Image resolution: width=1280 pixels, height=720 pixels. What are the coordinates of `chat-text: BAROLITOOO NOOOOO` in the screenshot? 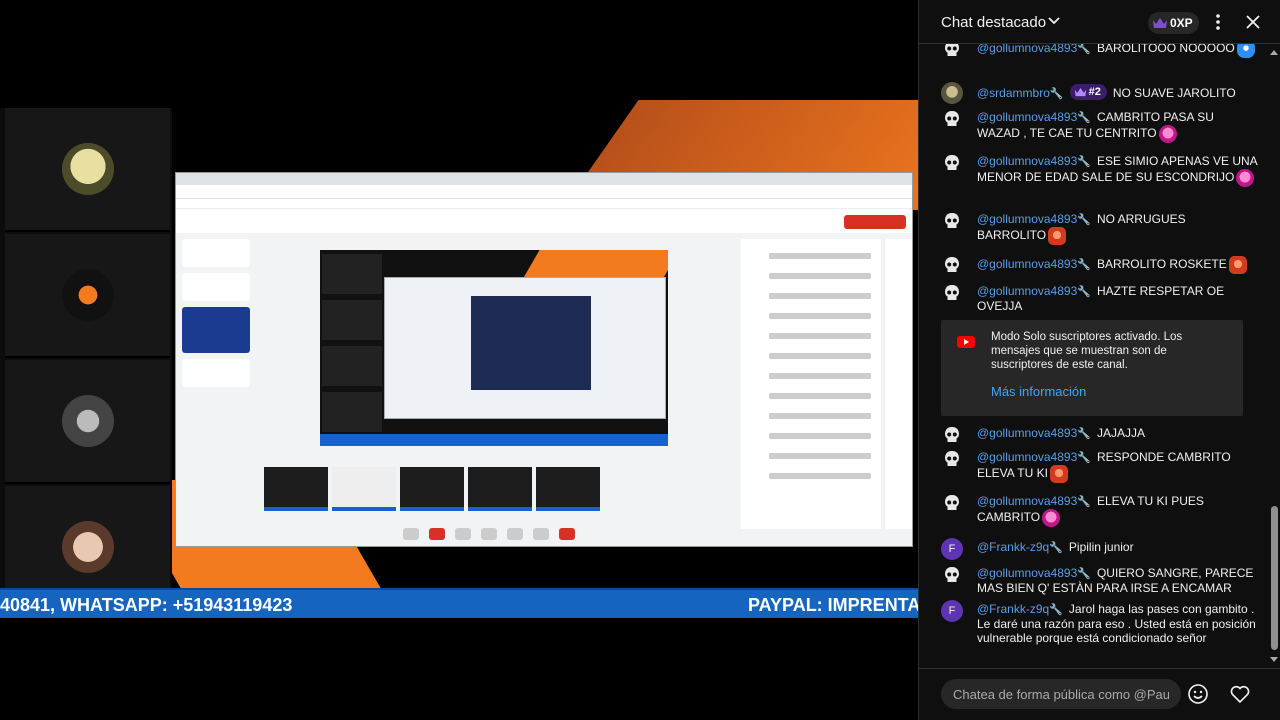 It's located at (1165, 50).